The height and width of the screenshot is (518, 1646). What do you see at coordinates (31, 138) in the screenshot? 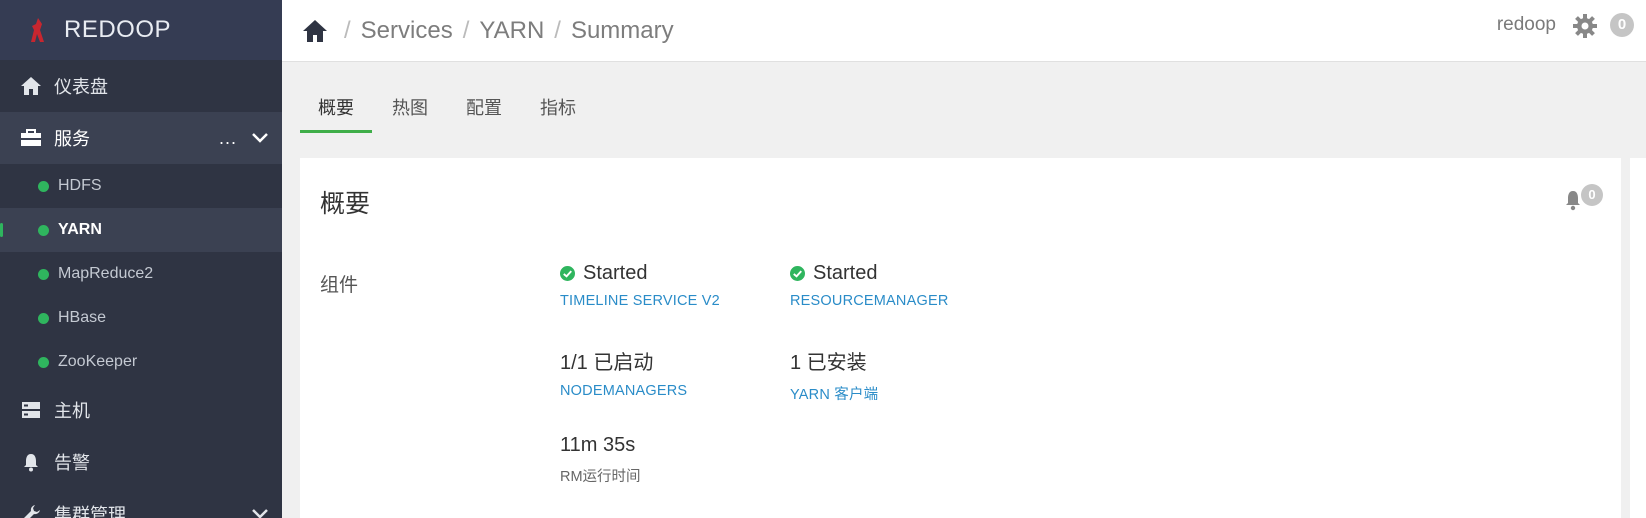
I see `briefcase-icon` at bounding box center [31, 138].